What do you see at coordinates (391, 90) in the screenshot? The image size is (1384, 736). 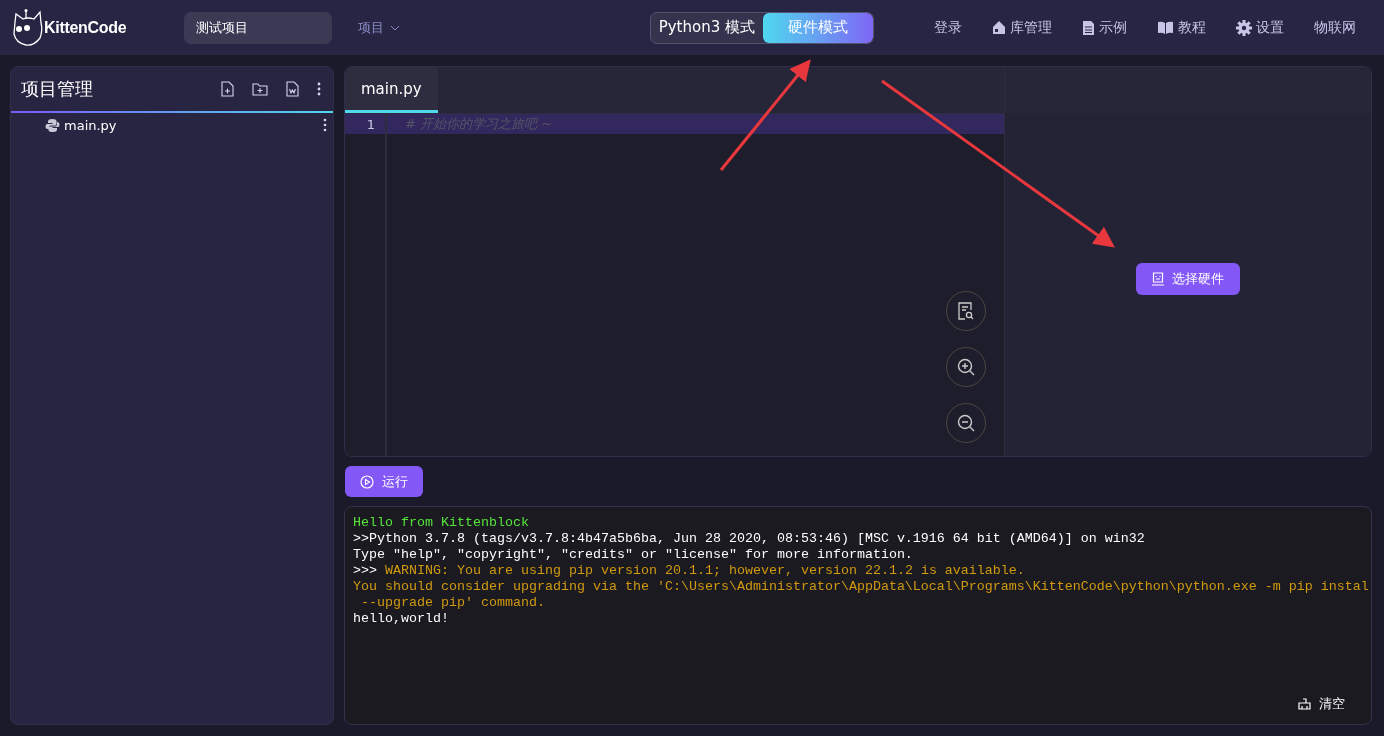 I see `file-tab: main.py` at bounding box center [391, 90].